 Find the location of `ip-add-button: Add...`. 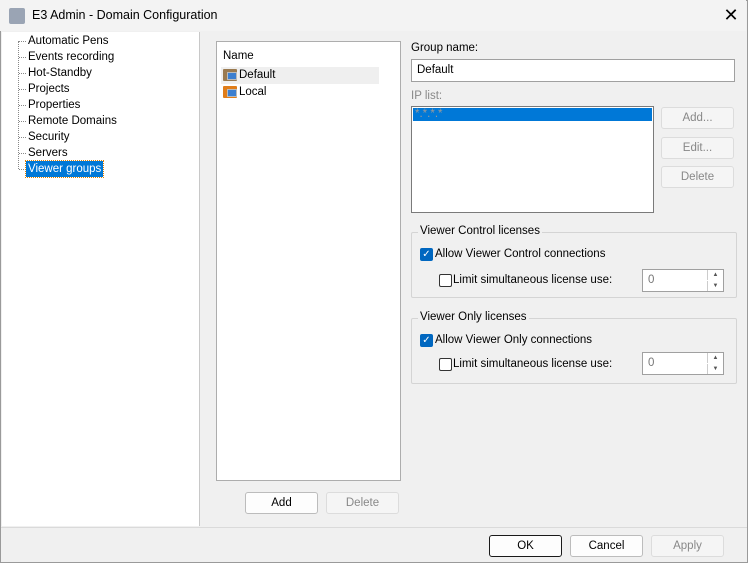

ip-add-button: Add... is located at coordinates (697, 118).